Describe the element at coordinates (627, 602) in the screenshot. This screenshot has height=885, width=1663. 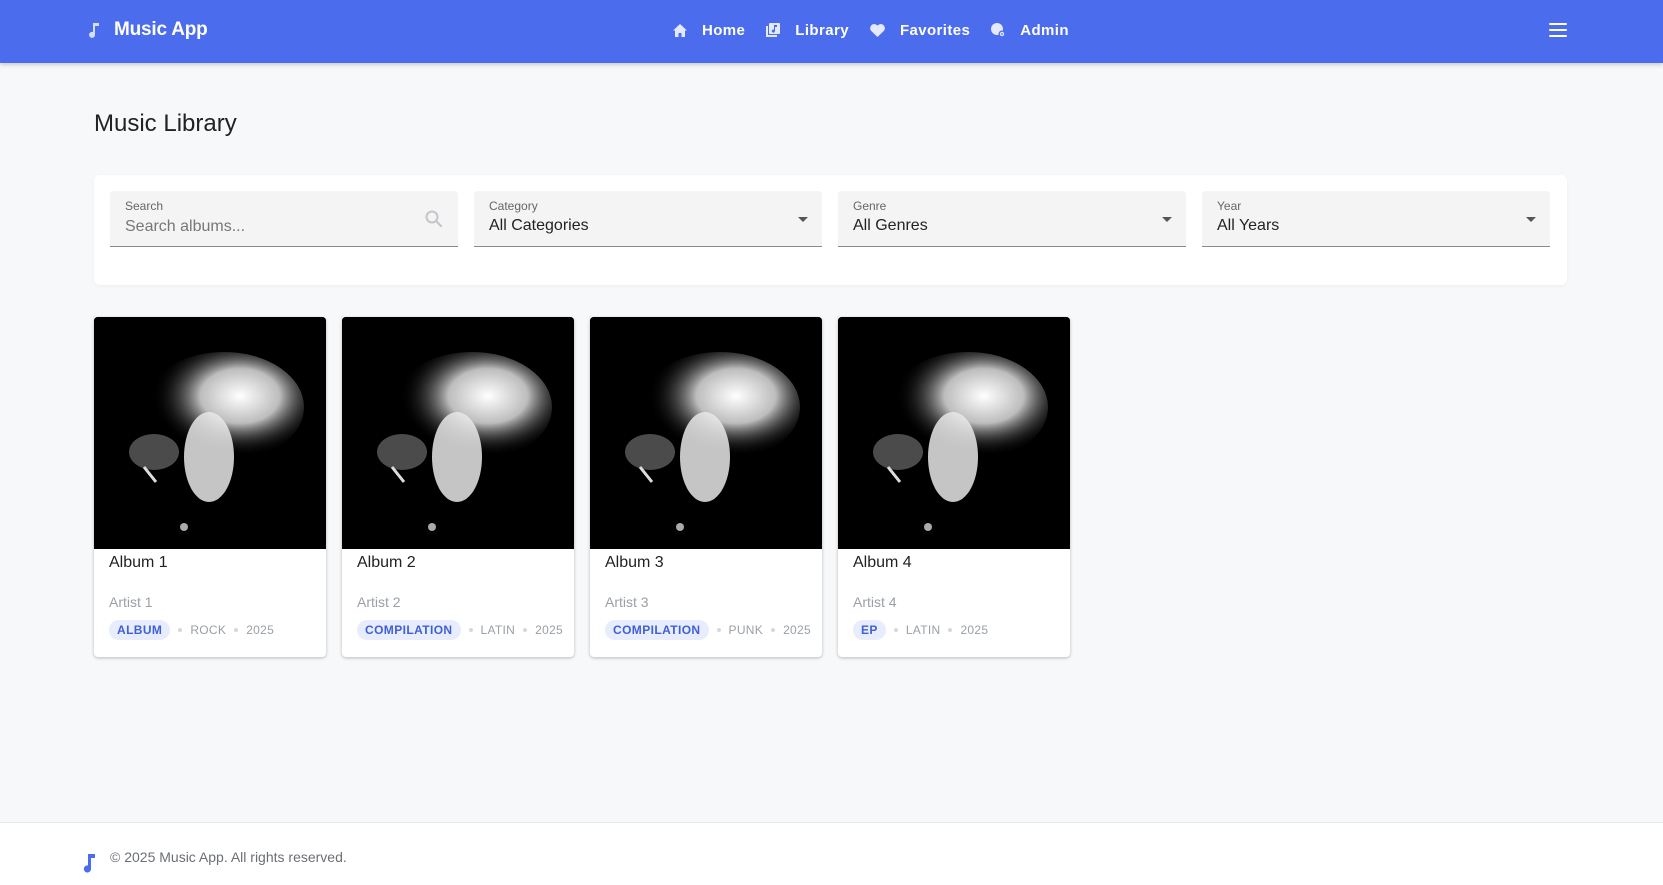
I see `album-artist: Artist 3` at that location.